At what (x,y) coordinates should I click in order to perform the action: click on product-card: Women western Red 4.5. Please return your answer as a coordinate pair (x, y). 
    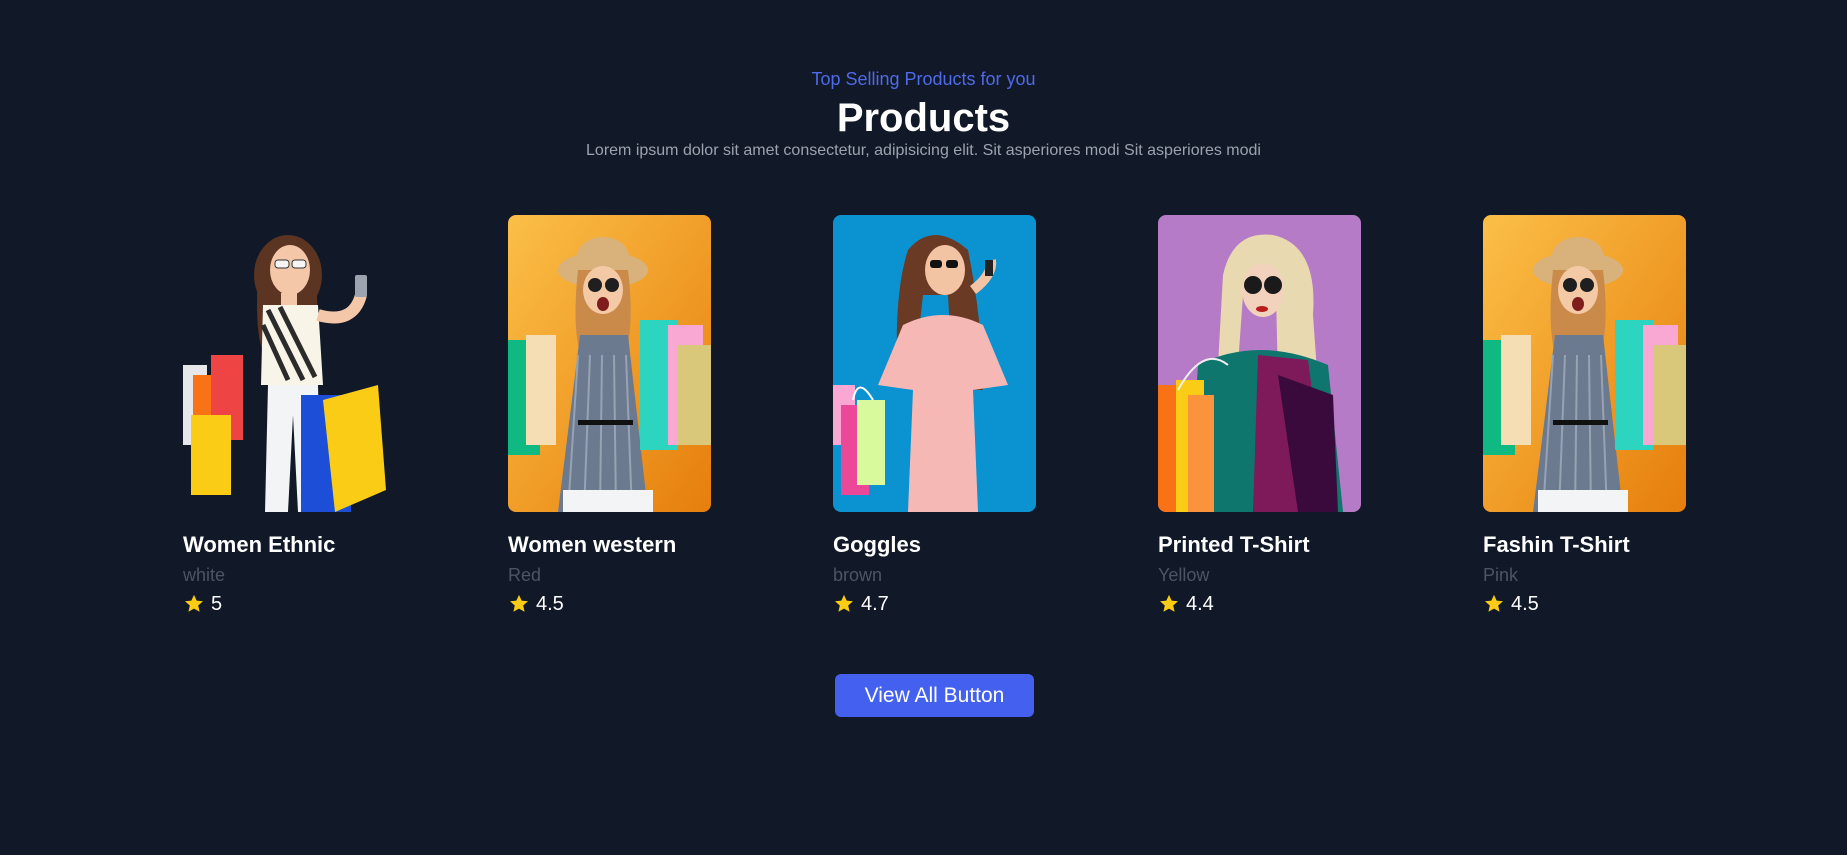
    Looking at the image, I should click on (618, 415).